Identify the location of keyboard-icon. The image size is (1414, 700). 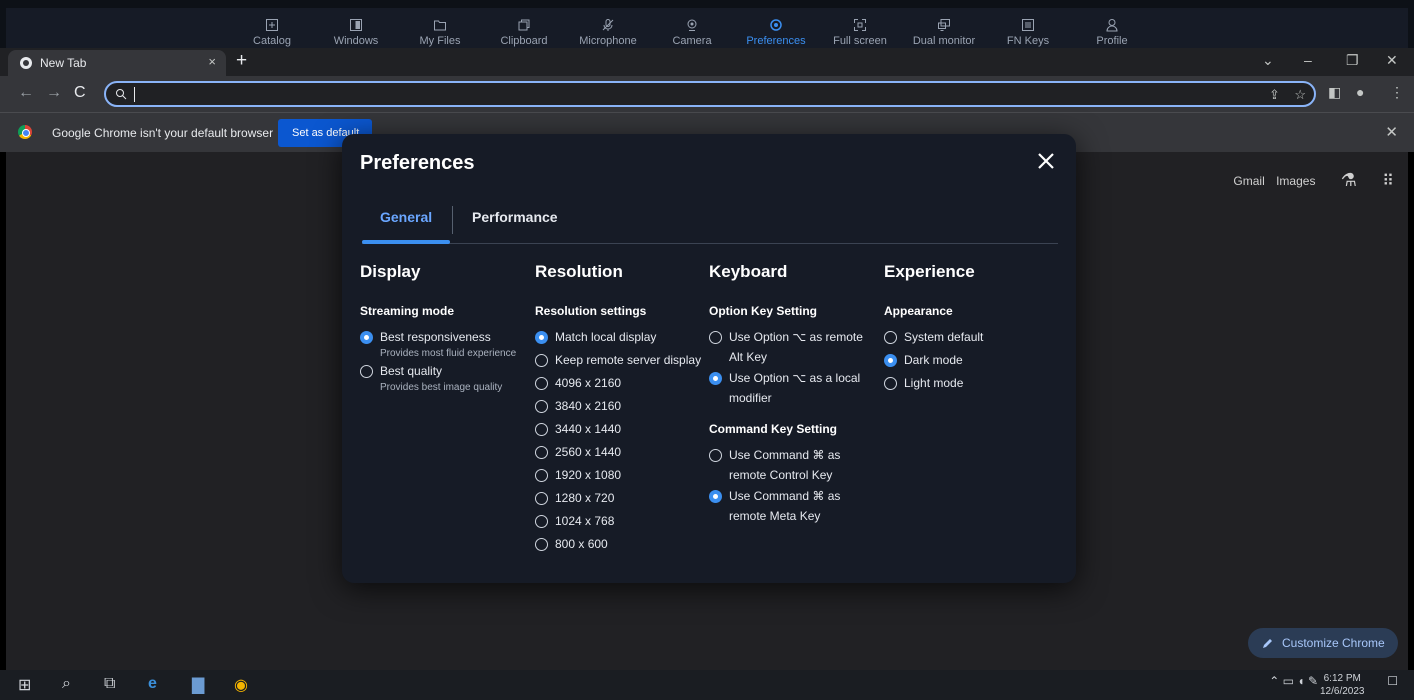
(1028, 26).